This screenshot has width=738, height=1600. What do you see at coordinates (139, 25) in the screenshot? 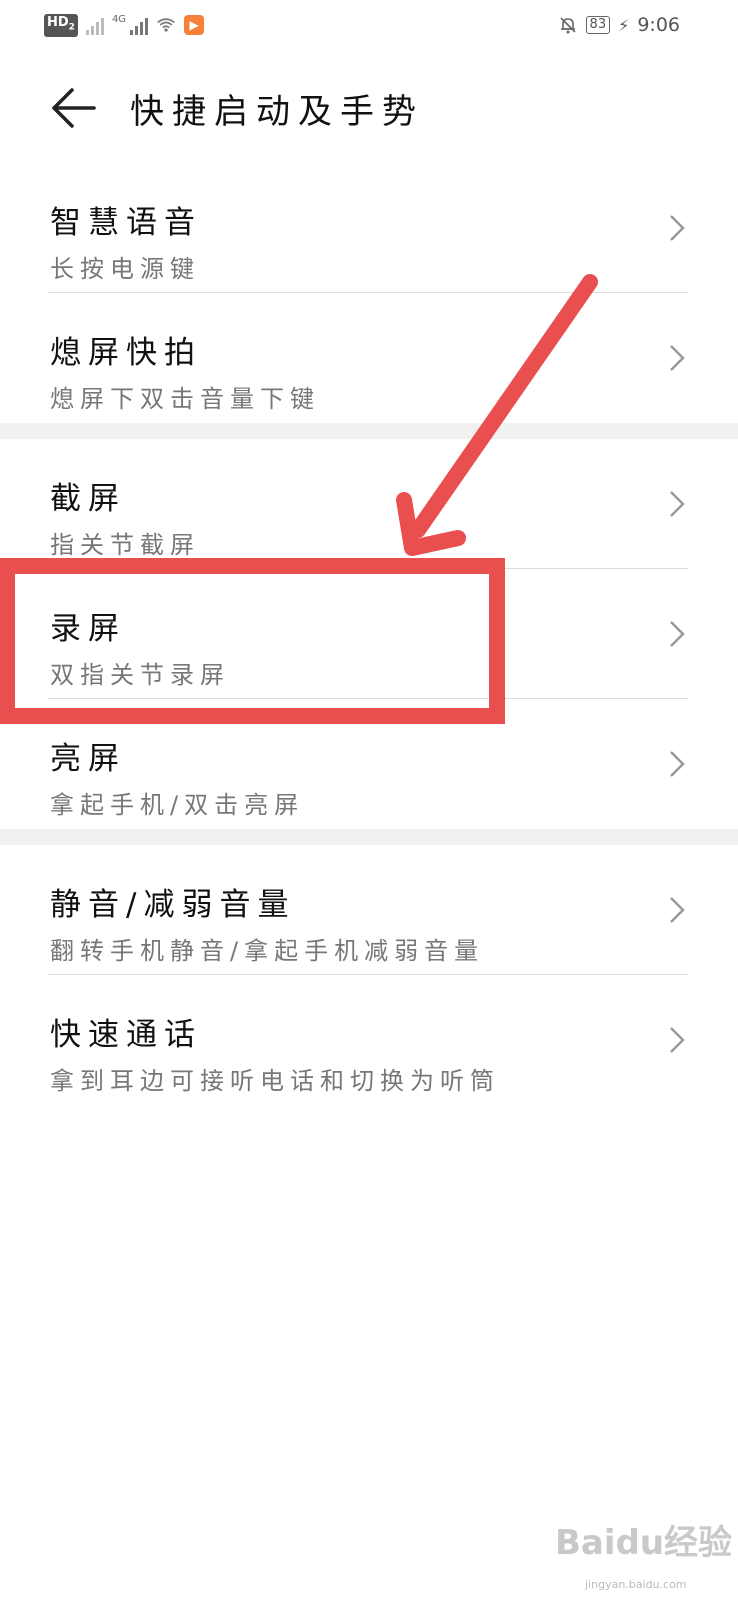
I see `signal-icon` at bounding box center [139, 25].